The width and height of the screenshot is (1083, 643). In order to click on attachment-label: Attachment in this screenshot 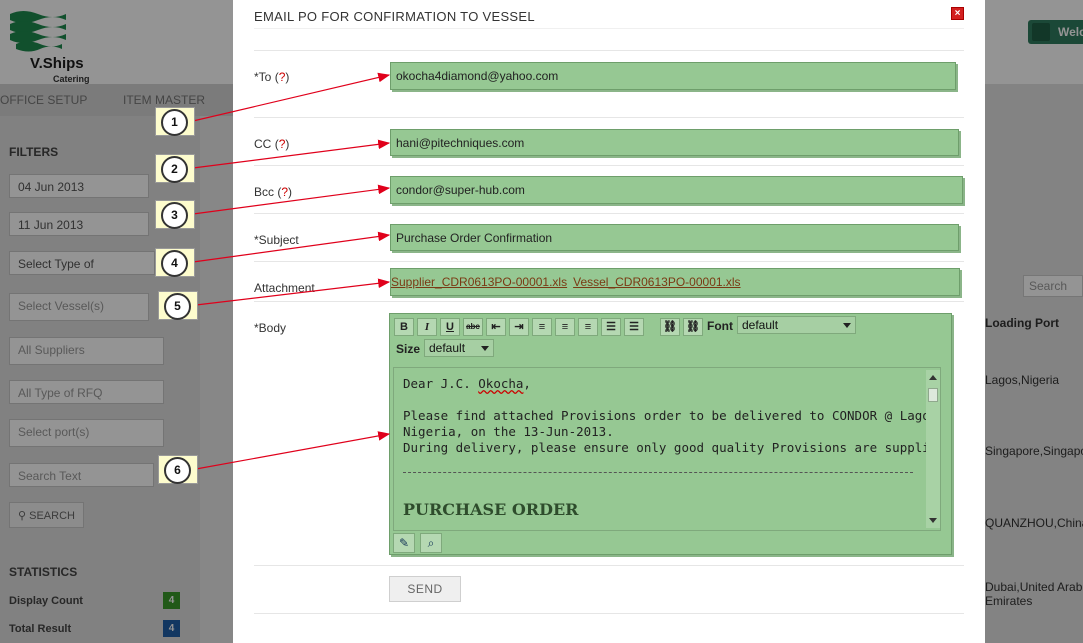, I will do `click(284, 288)`.